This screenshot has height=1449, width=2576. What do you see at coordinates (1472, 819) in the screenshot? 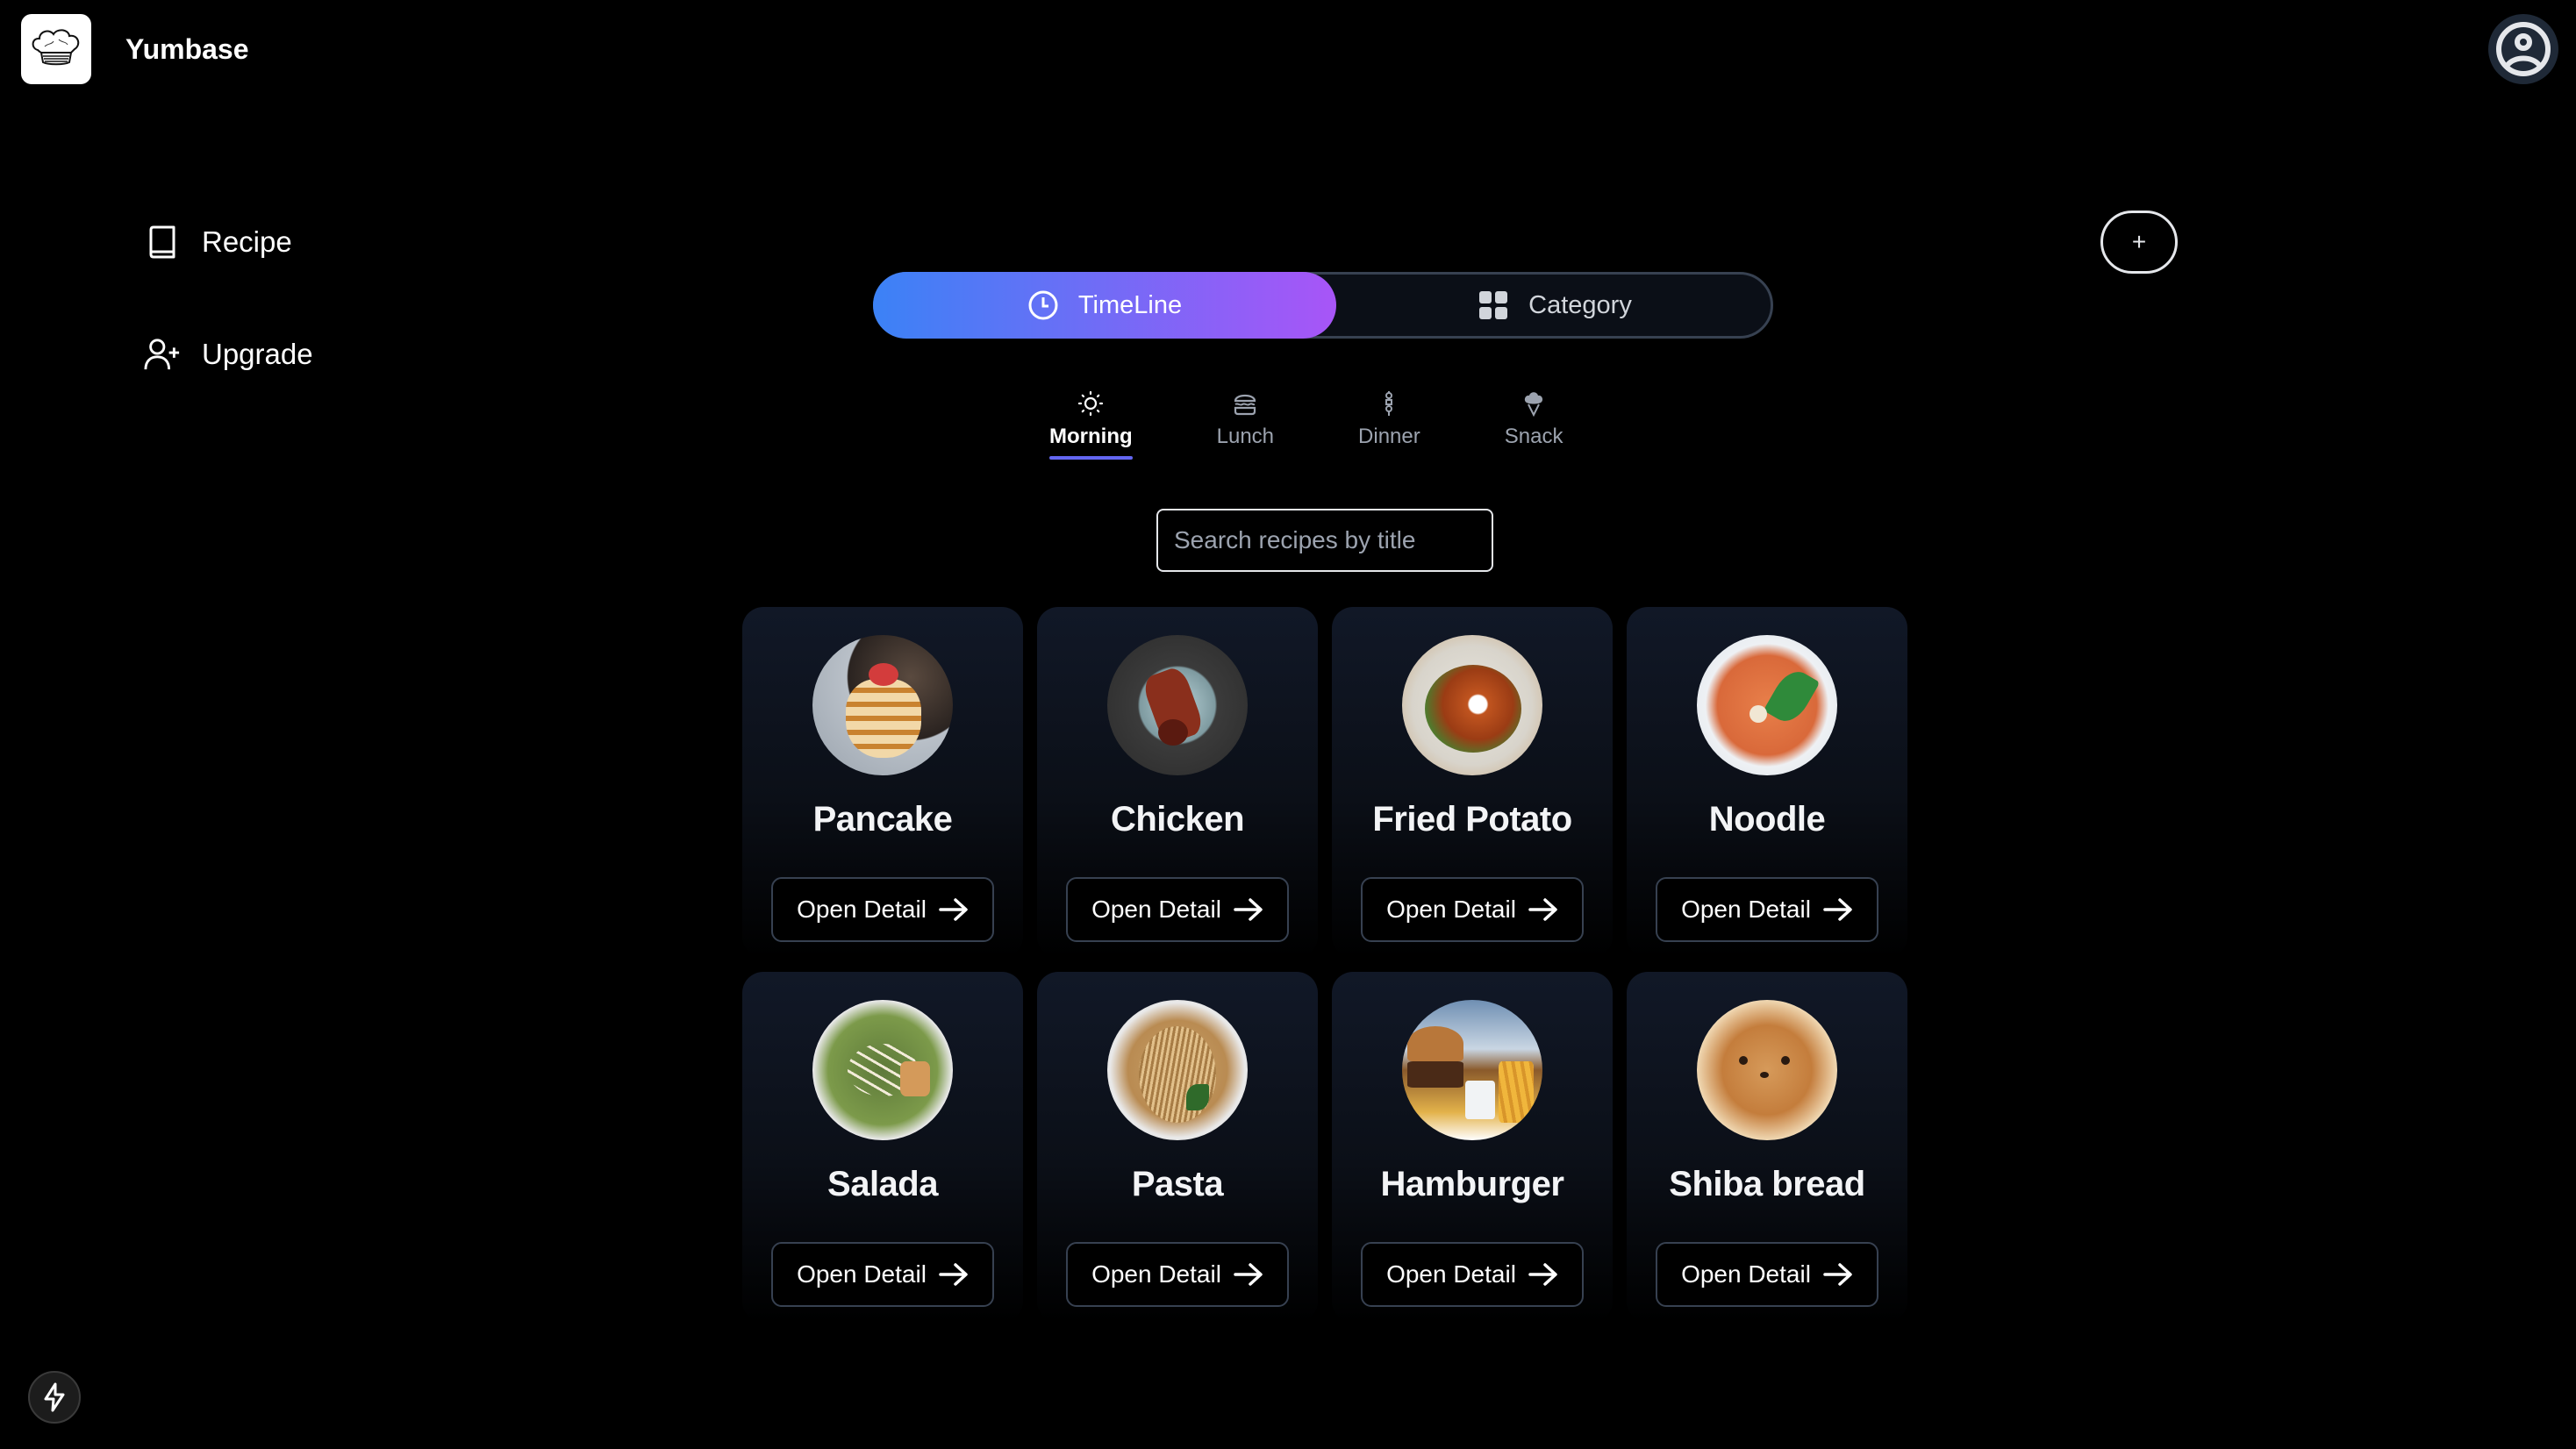
I see `recipe-title: Fried Potato` at bounding box center [1472, 819].